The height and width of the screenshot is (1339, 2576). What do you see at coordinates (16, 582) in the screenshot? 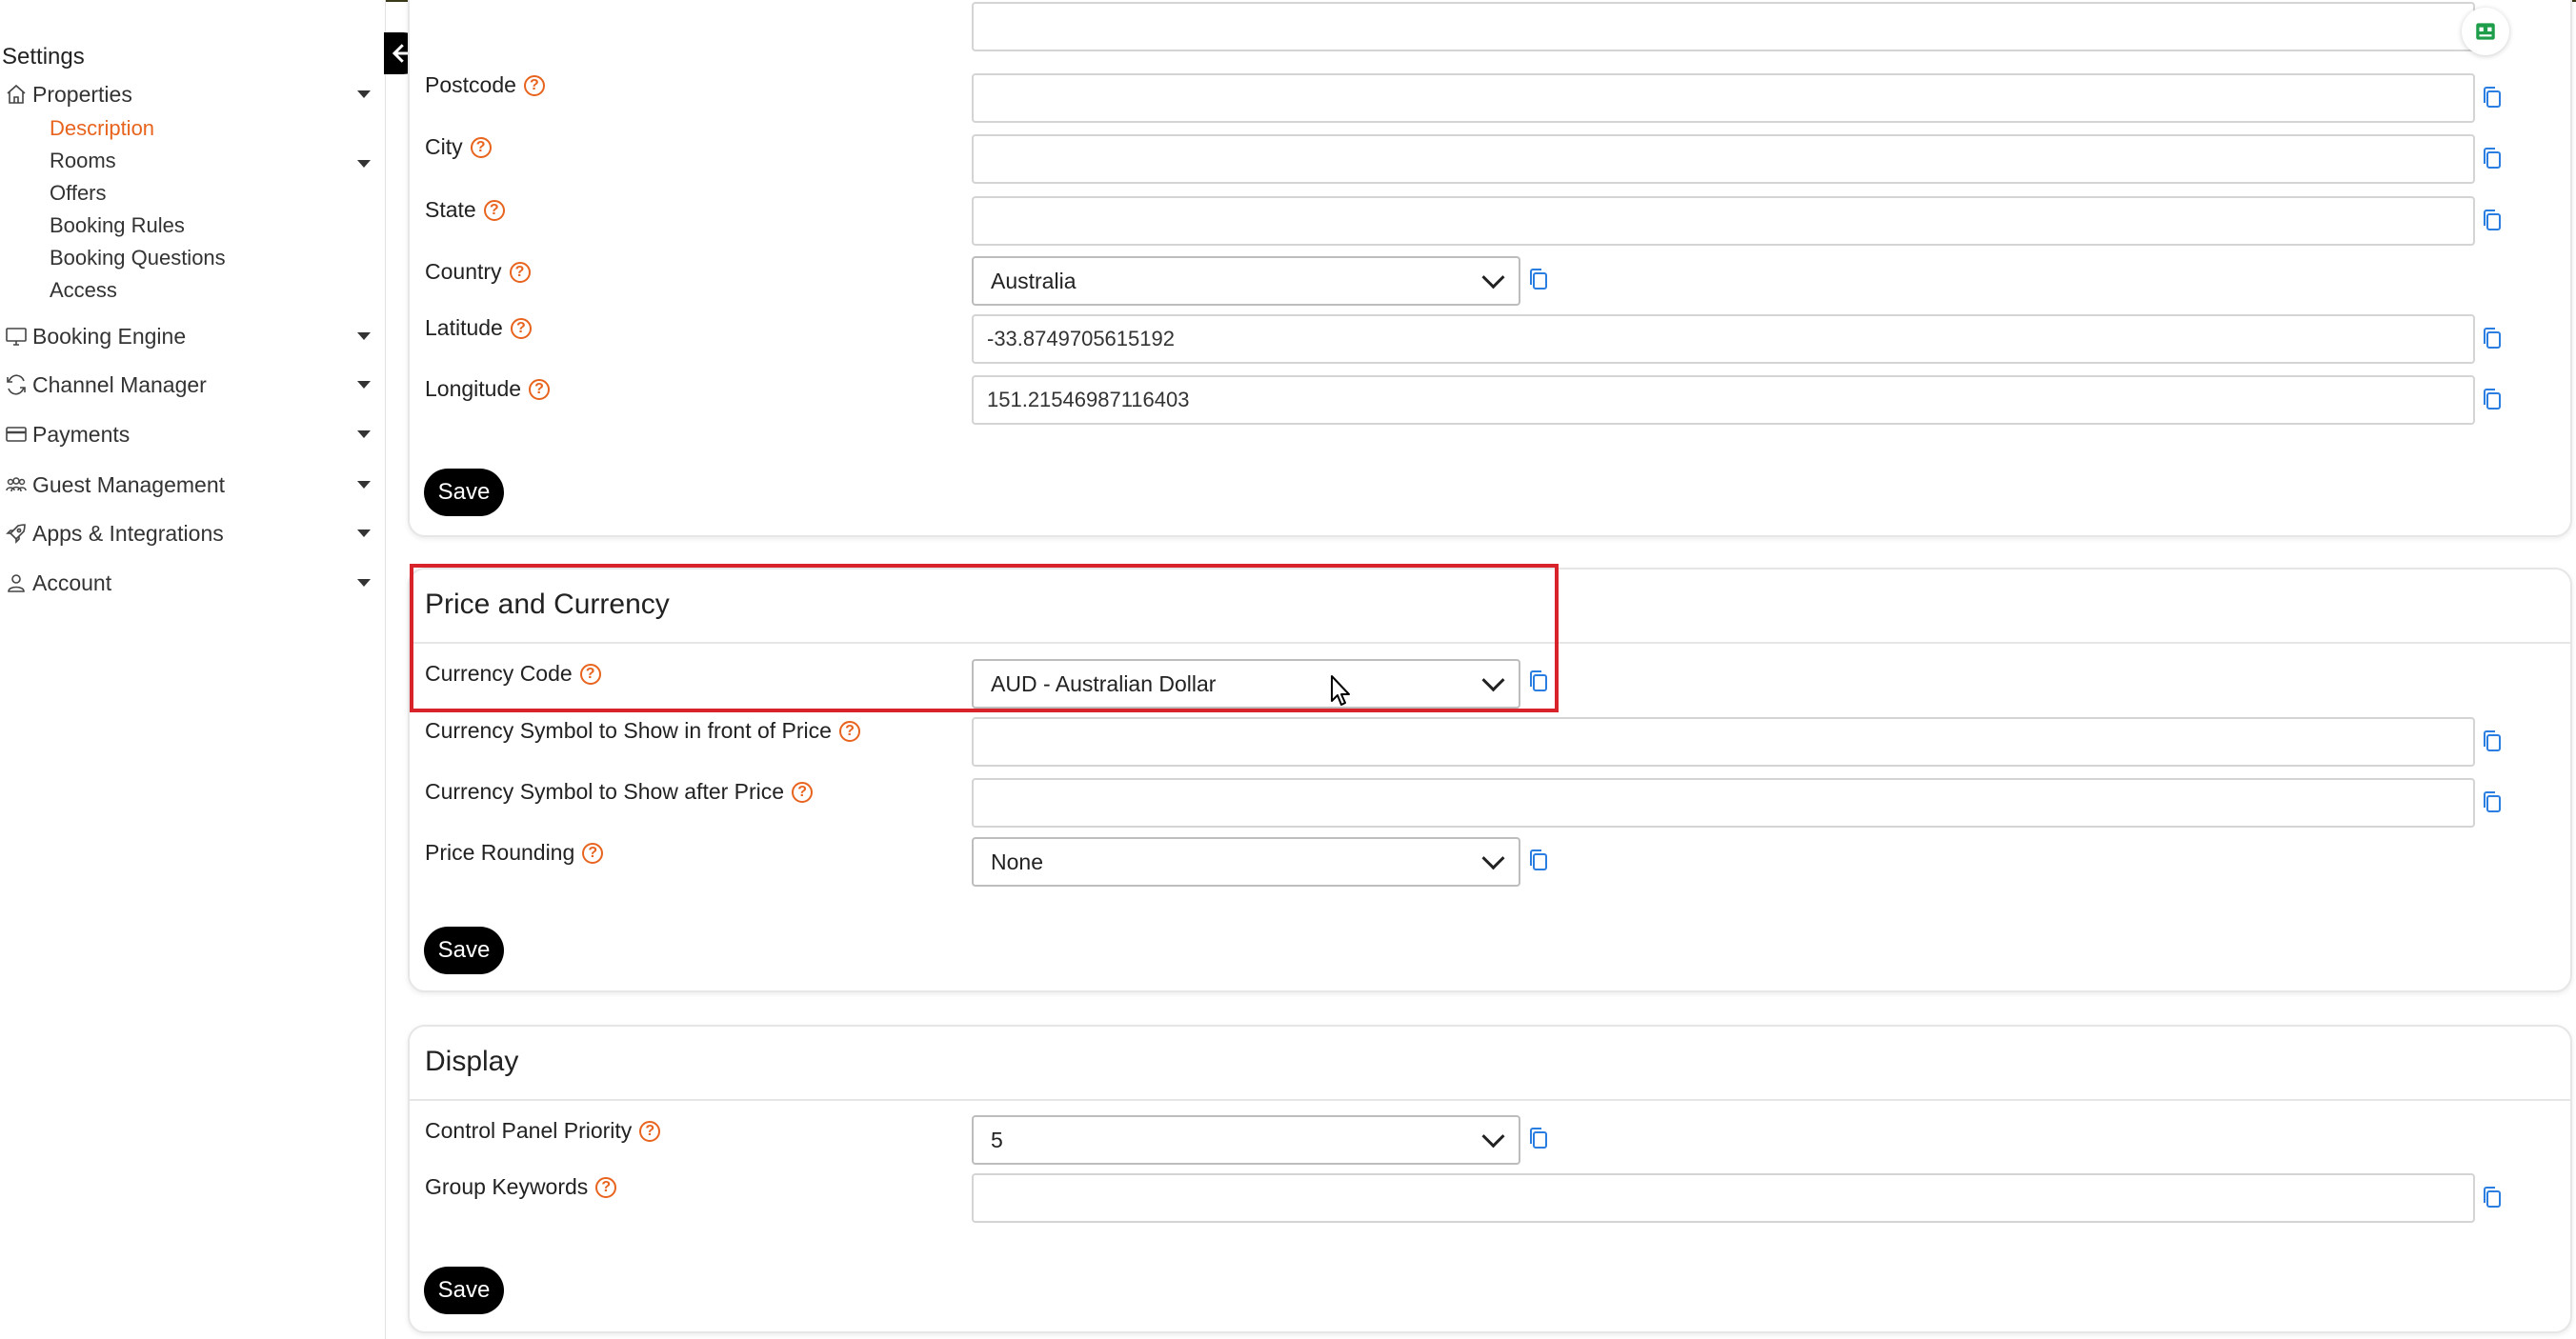
I see `user-icon` at bounding box center [16, 582].